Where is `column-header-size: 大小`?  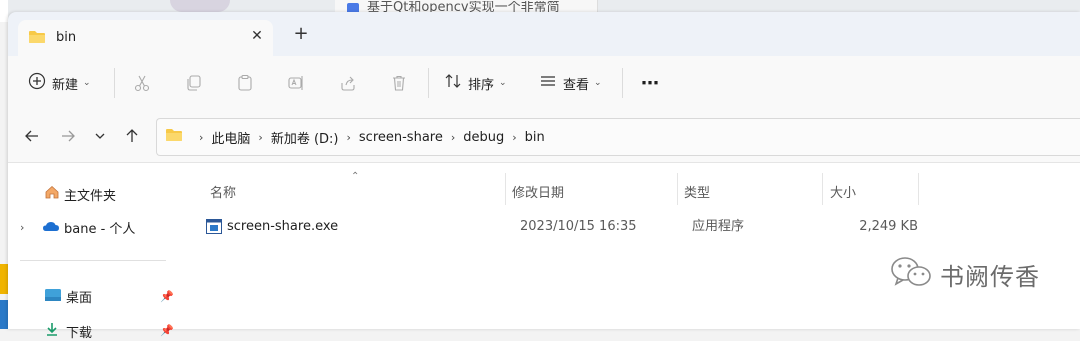 column-header-size: 大小 is located at coordinates (843, 191).